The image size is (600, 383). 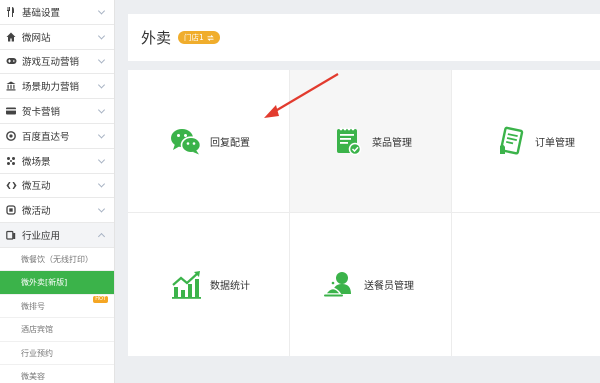 I want to click on sub-item-micro-beauty: 微美容, so click(x=57, y=374).